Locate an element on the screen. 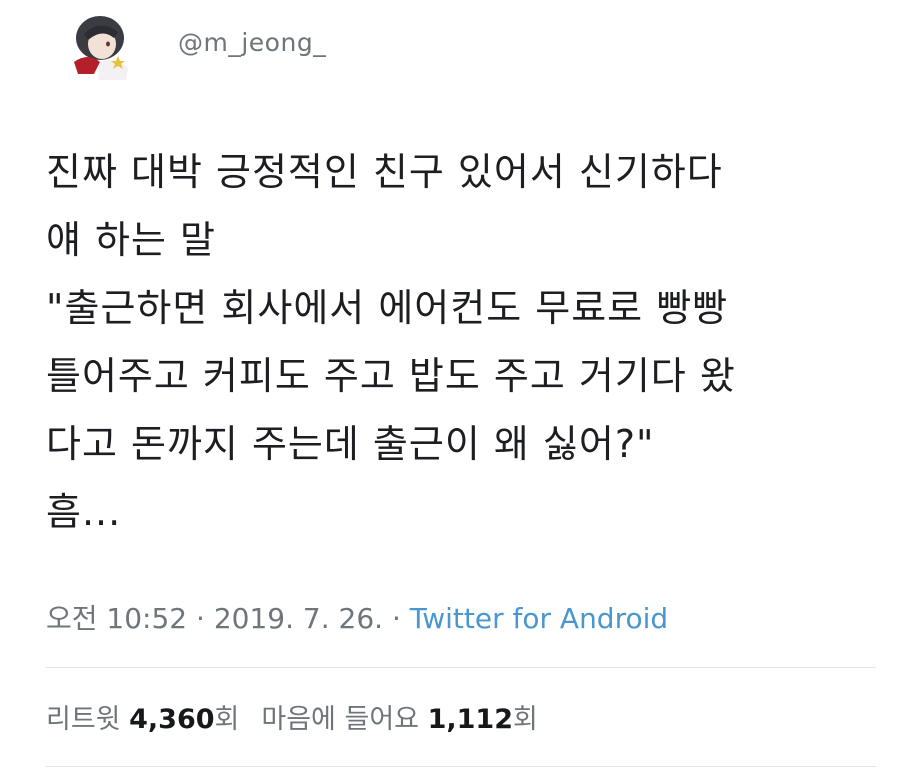  user-handle: @m_jeong_ is located at coordinates (252, 42).